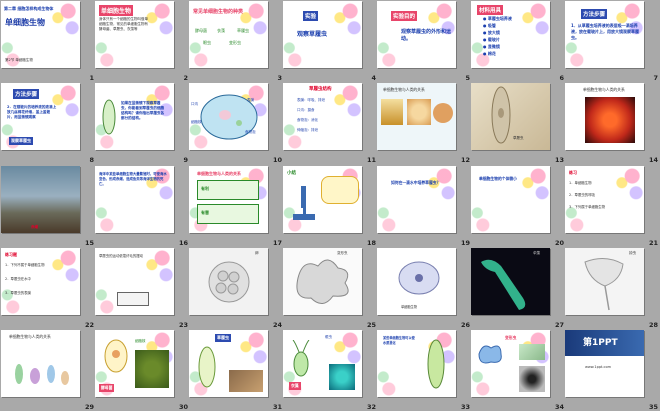 The width and height of the screenshot is (660, 411). I want to click on slide-4: 实验 观察草履虫, so click(322, 34).